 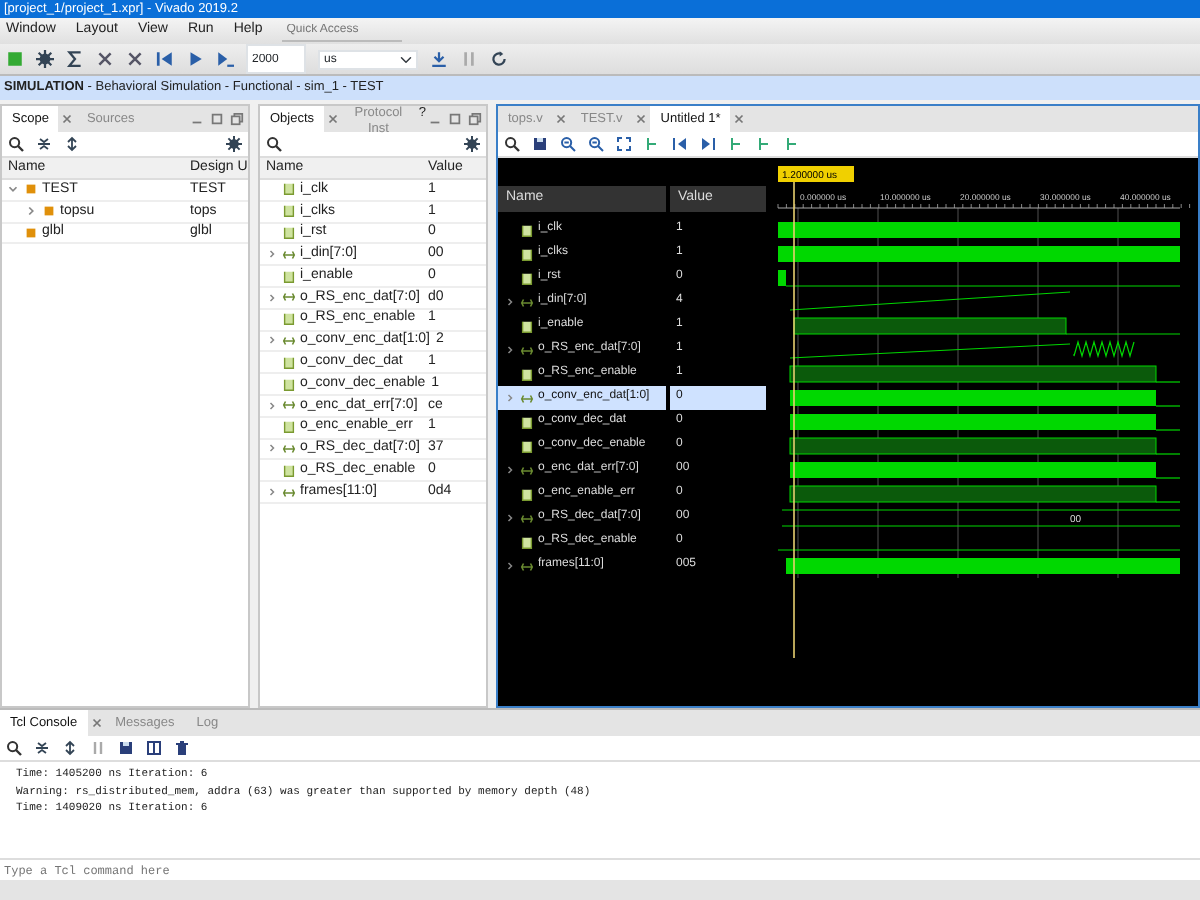 What do you see at coordinates (624, 144) in the screenshot?
I see `zoom-fit-icon` at bounding box center [624, 144].